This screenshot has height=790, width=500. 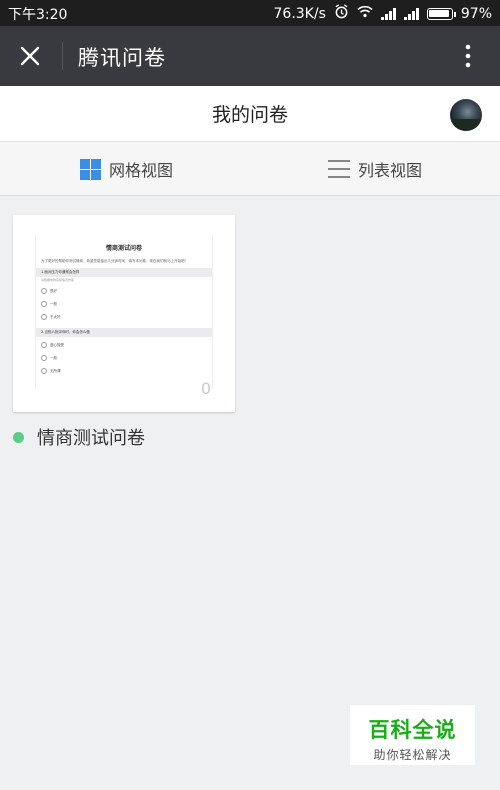 What do you see at coordinates (124, 317) in the screenshot?
I see `preview-option: 不太好` at bounding box center [124, 317].